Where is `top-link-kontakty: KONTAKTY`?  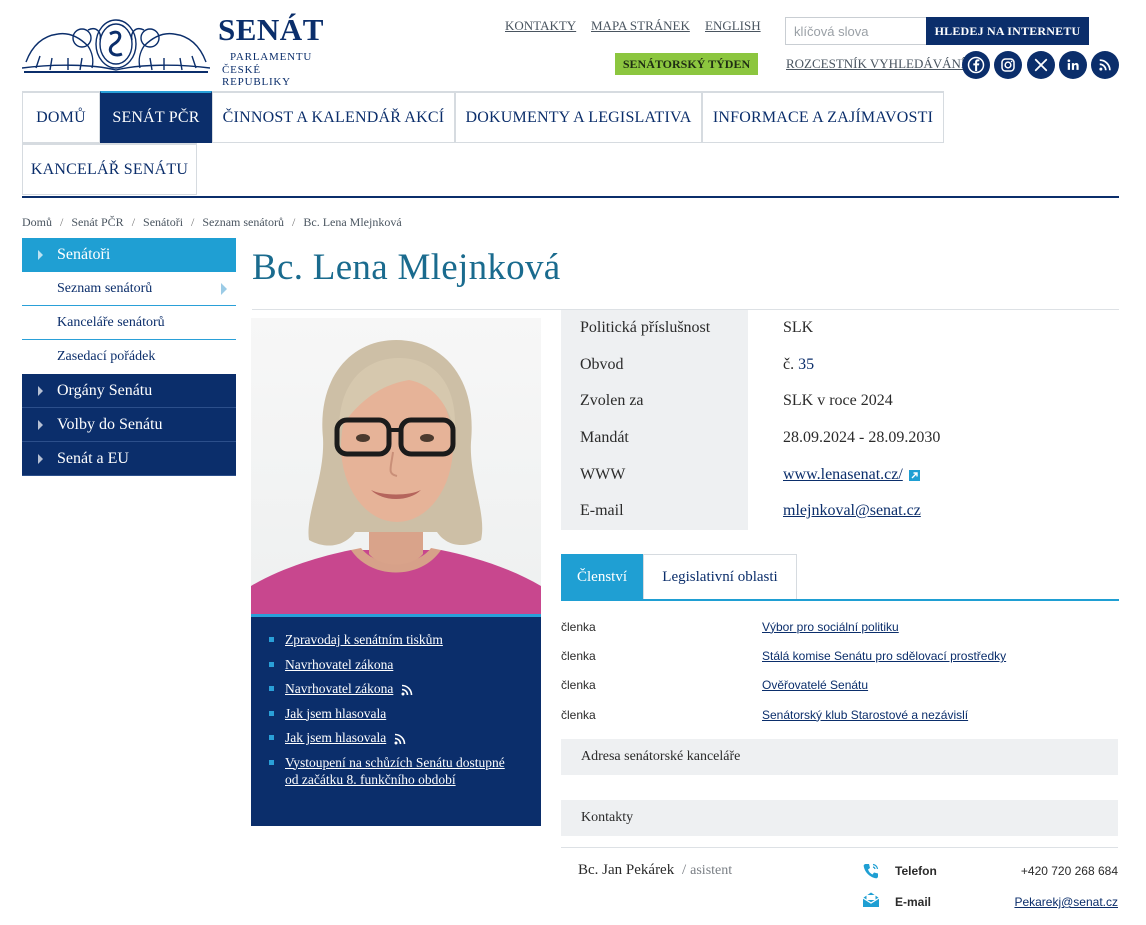
top-link-kontakty: KONTAKTY is located at coordinates (540, 26).